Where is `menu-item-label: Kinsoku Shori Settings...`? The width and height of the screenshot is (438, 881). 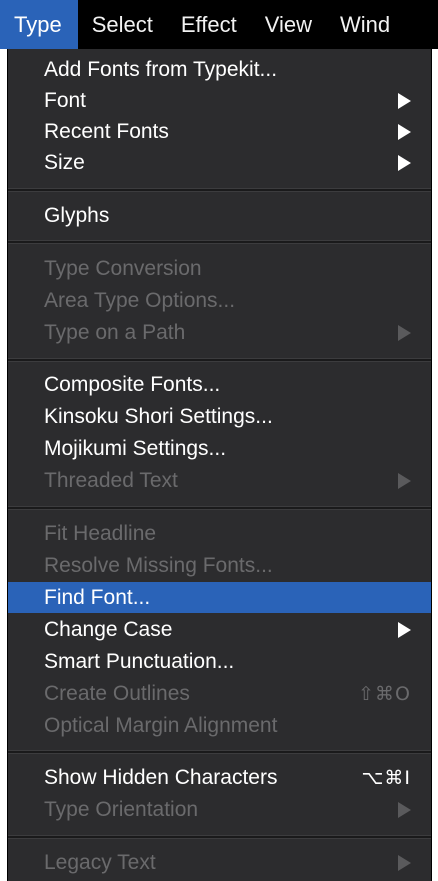 menu-item-label: Kinsoku Shori Settings... is located at coordinates (158, 416).